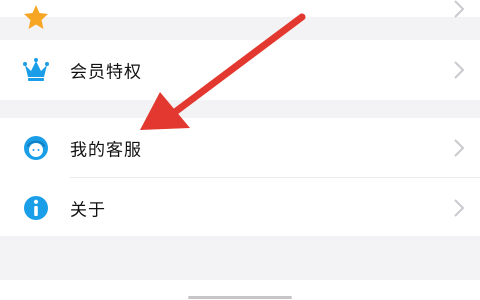  What do you see at coordinates (88, 210) in the screenshot?
I see `menu-item-label: 关于` at bounding box center [88, 210].